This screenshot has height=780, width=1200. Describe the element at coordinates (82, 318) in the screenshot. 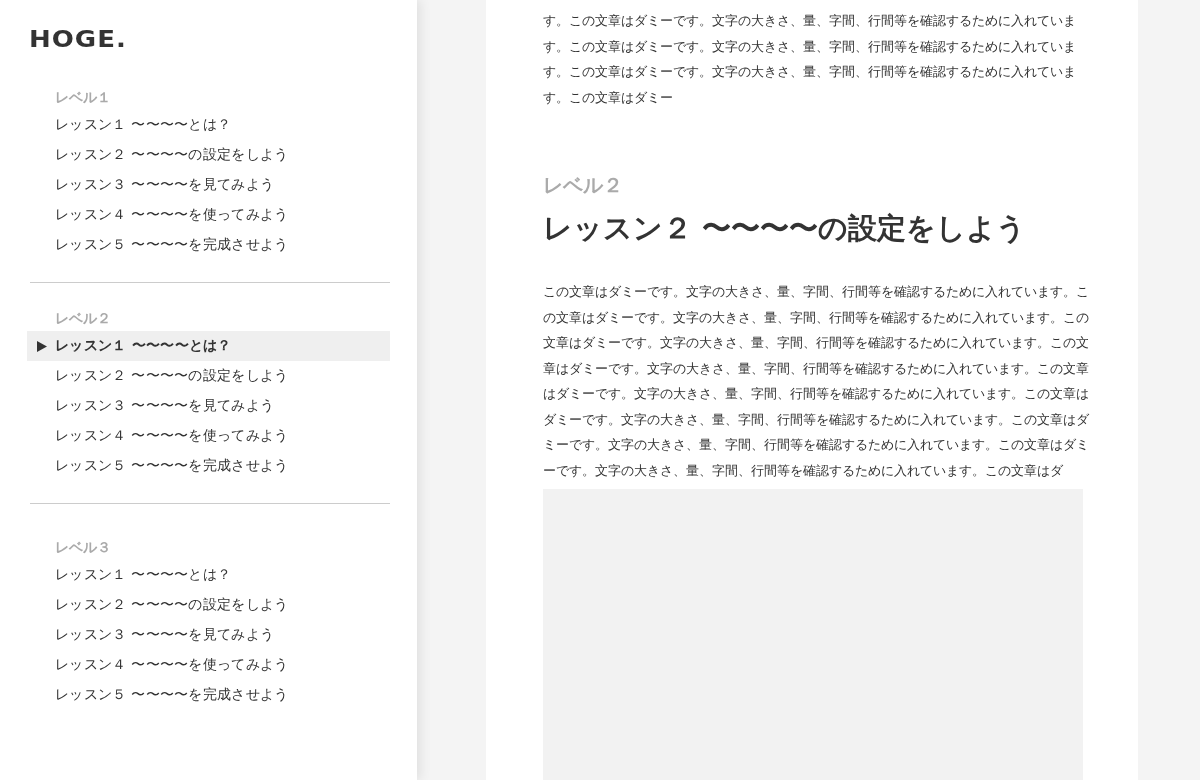

I see `section-heading: レベル２` at that location.